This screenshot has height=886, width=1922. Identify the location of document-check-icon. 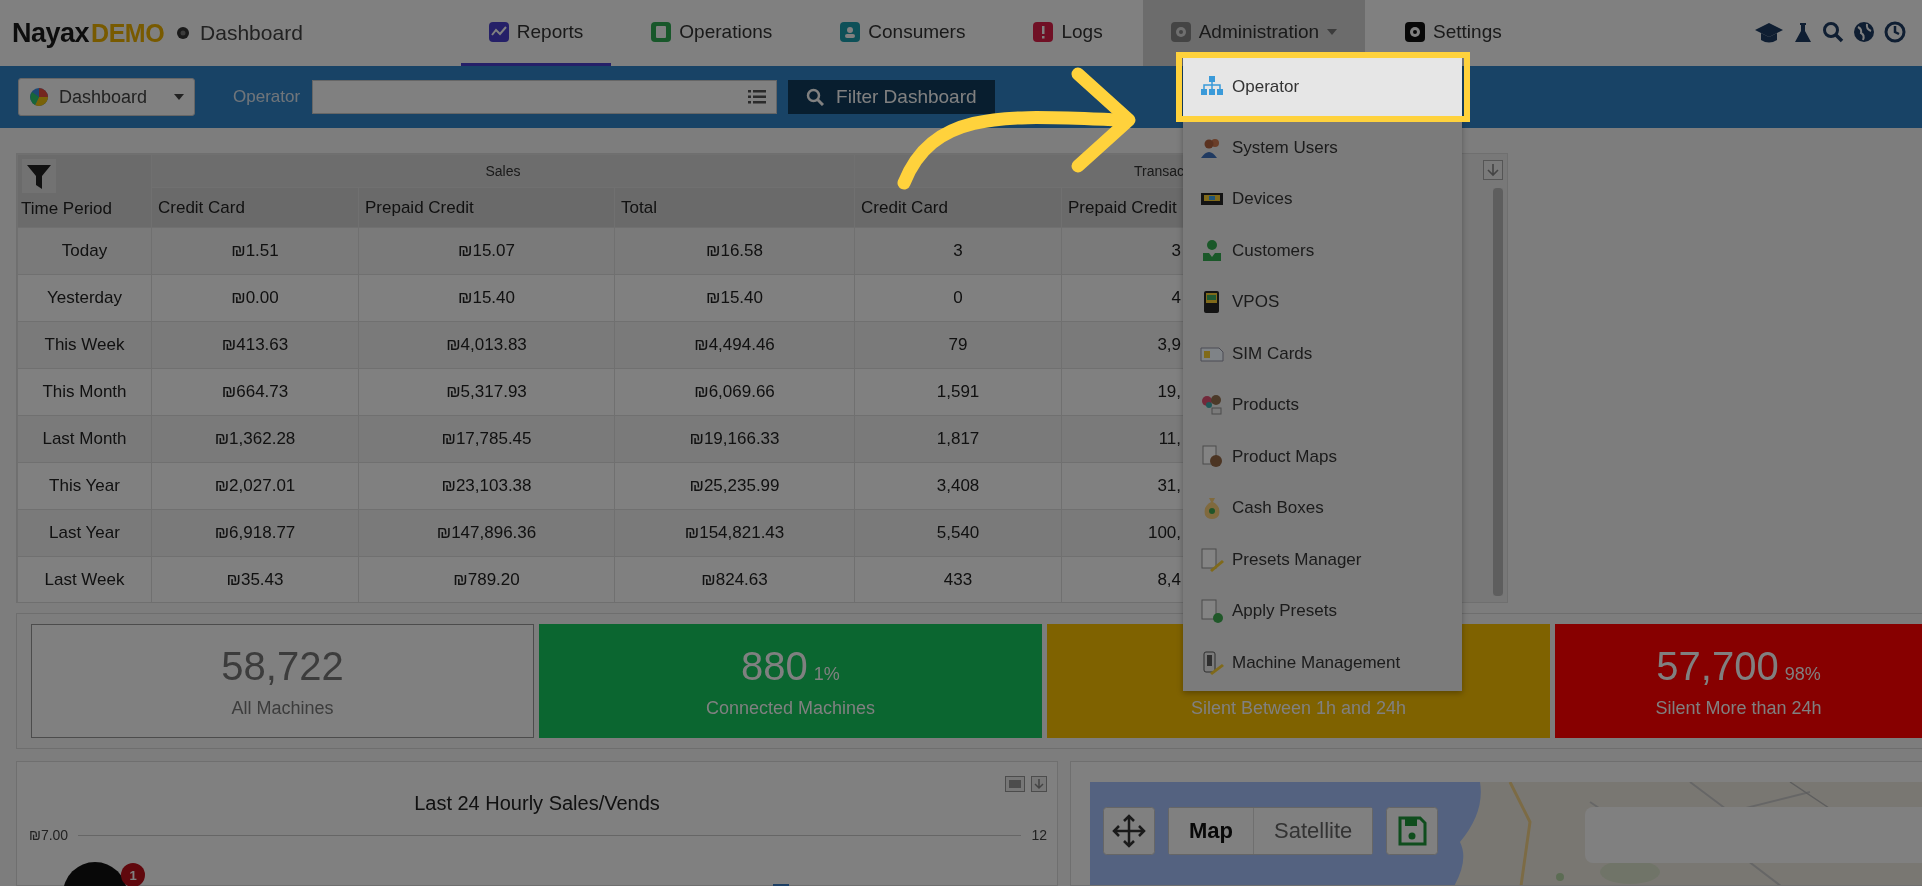
(1212, 611).